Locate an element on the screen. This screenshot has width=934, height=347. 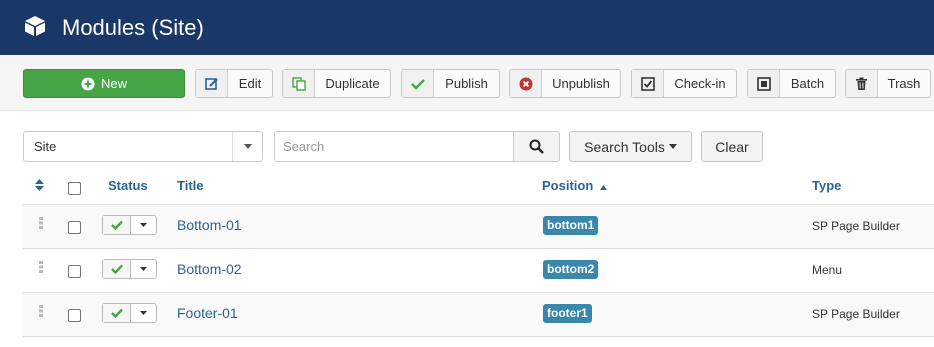
caret-up-icon is located at coordinates (603, 187).